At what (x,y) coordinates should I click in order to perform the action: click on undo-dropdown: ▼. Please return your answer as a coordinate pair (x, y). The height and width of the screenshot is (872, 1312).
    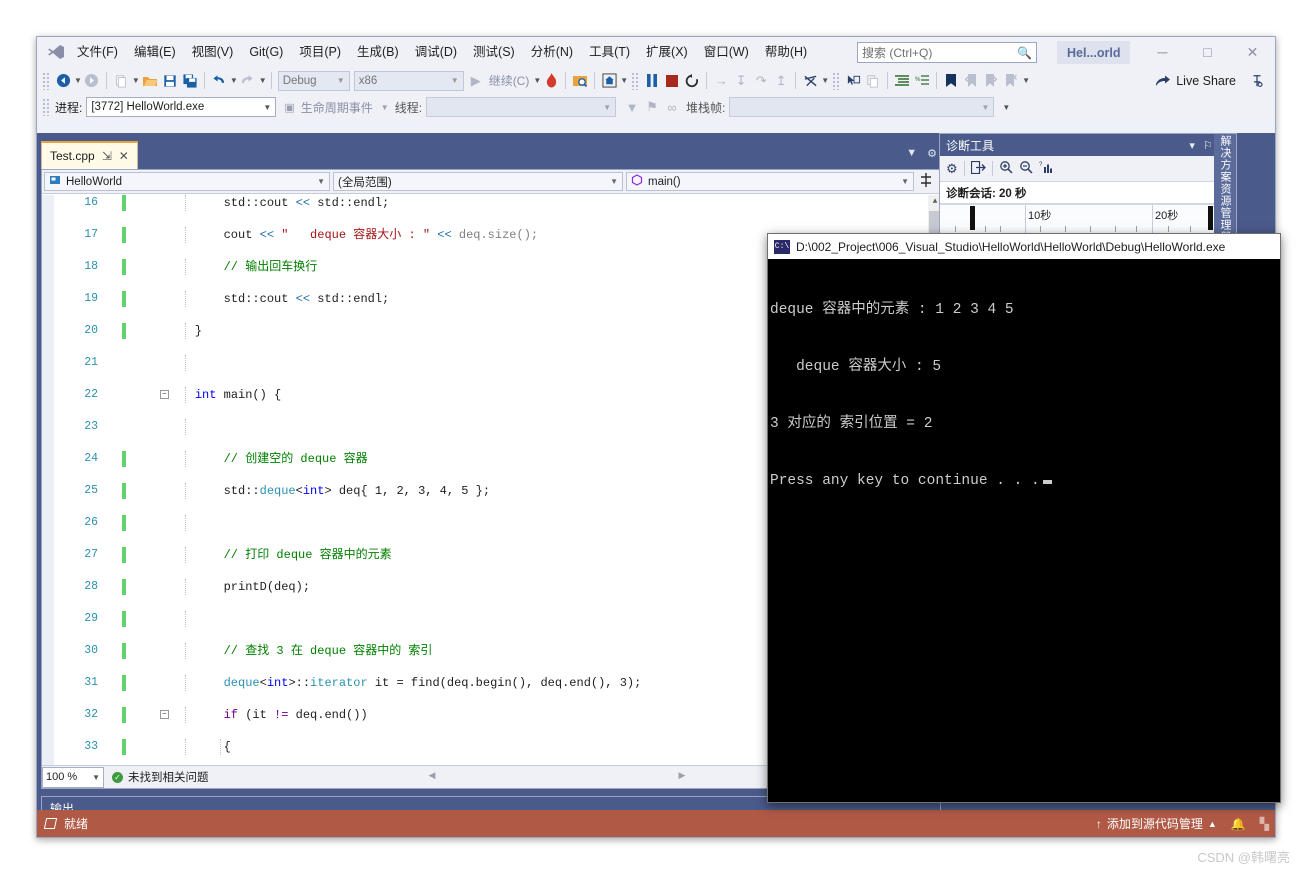
    Looking at the image, I should click on (234, 80).